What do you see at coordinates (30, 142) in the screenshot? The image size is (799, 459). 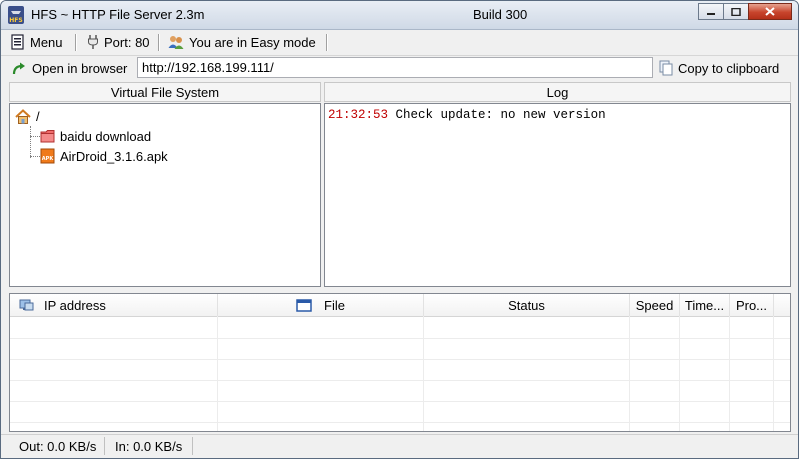 I see `tree-connector` at bounding box center [30, 142].